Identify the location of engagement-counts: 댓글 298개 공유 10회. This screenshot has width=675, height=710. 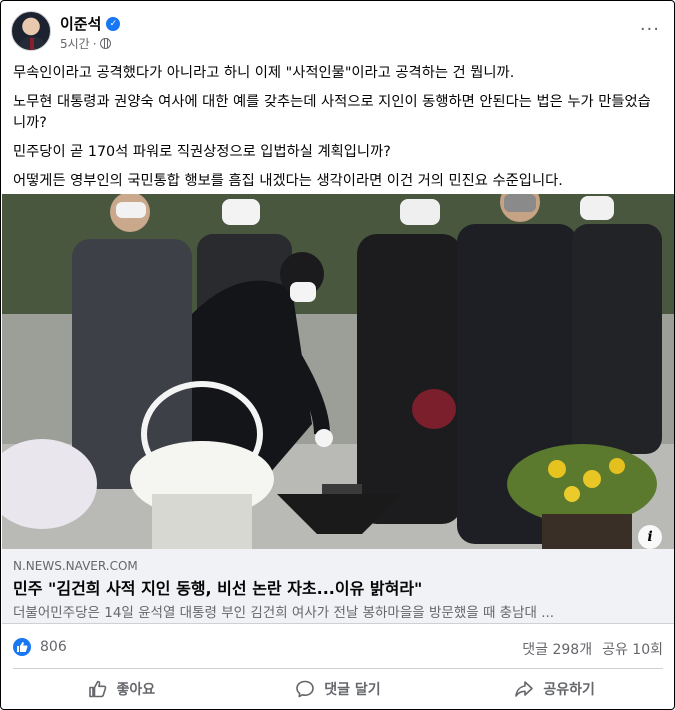
(592, 649).